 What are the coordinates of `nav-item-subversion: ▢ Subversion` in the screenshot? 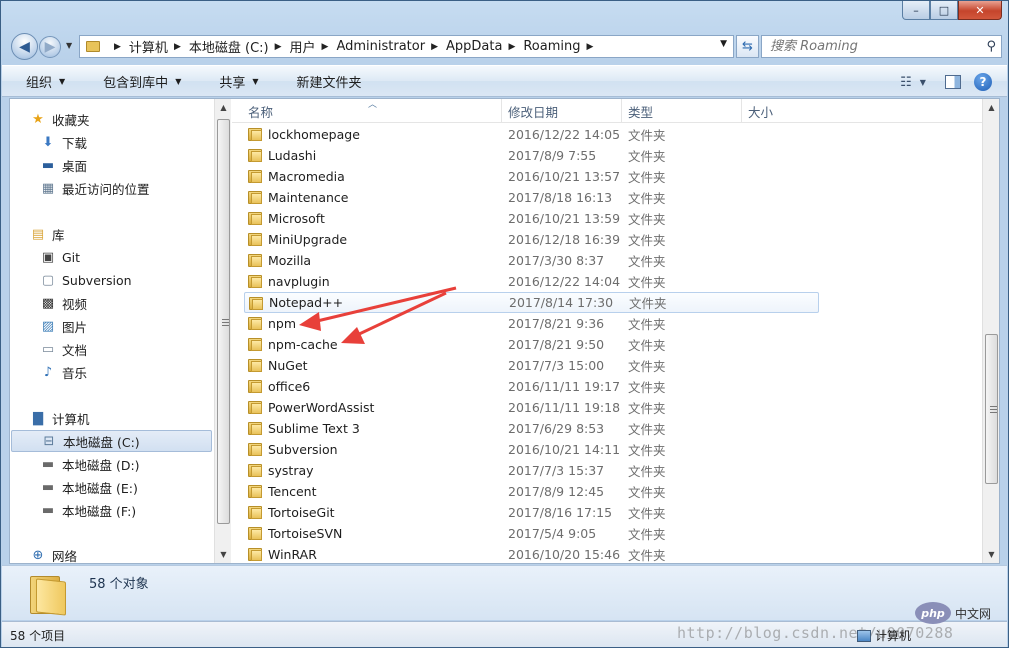 It's located at (86, 280).